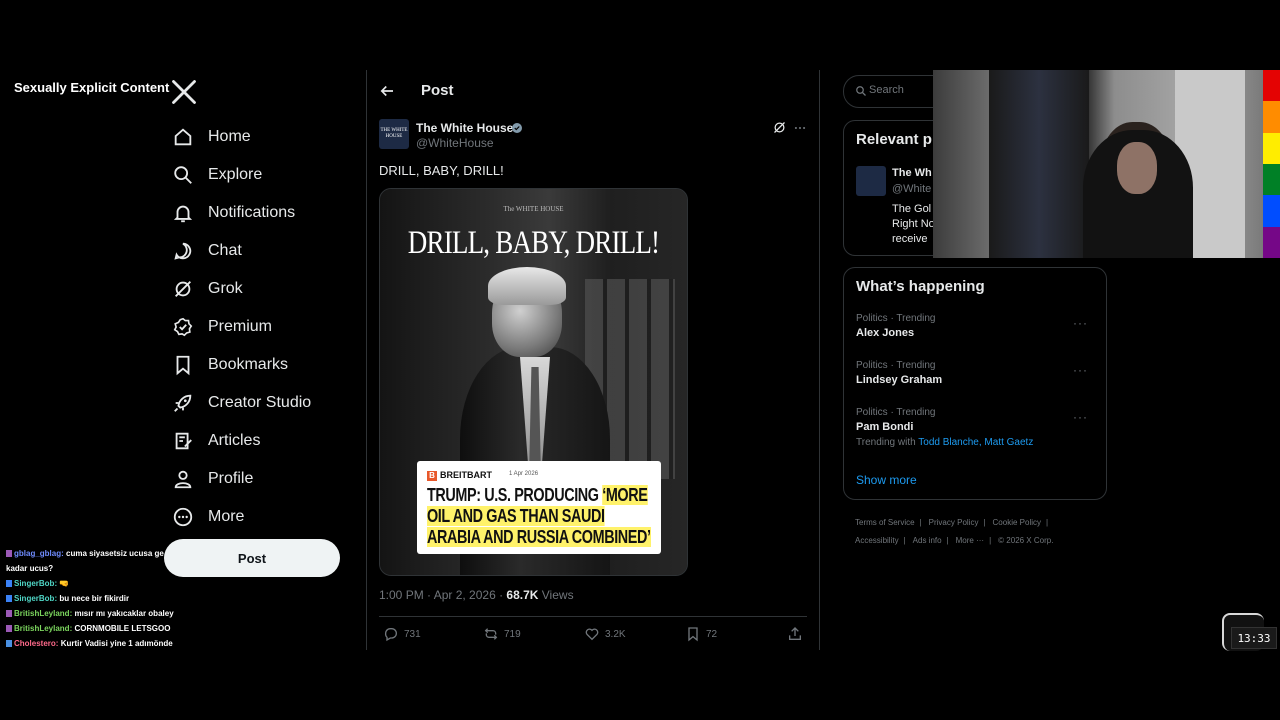 The height and width of the screenshot is (720, 1280). What do you see at coordinates (234, 440) in the screenshot?
I see `sidebar-item-label: Articles` at bounding box center [234, 440].